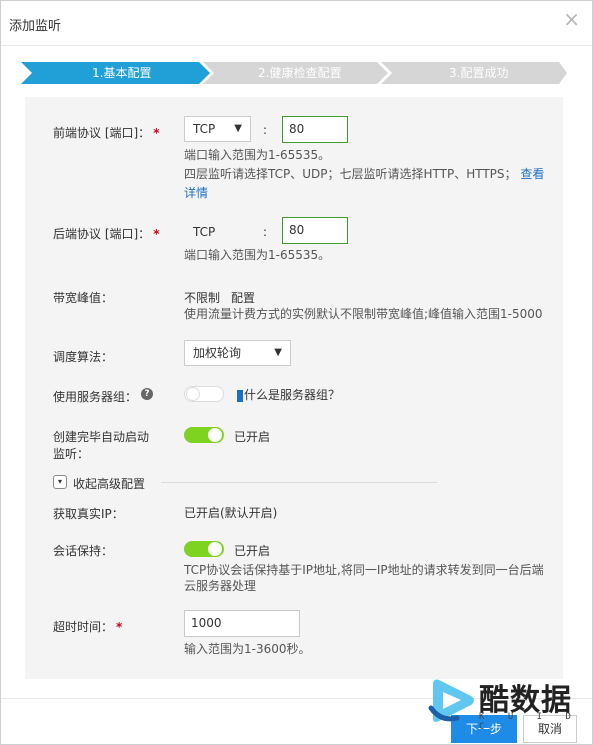 The image size is (593, 745). What do you see at coordinates (363, 314) in the screenshot?
I see `bandwidth-hint: 使用流量计费方式的实例默认不限制带宽峰值;峰值输入范围1-5000` at bounding box center [363, 314].